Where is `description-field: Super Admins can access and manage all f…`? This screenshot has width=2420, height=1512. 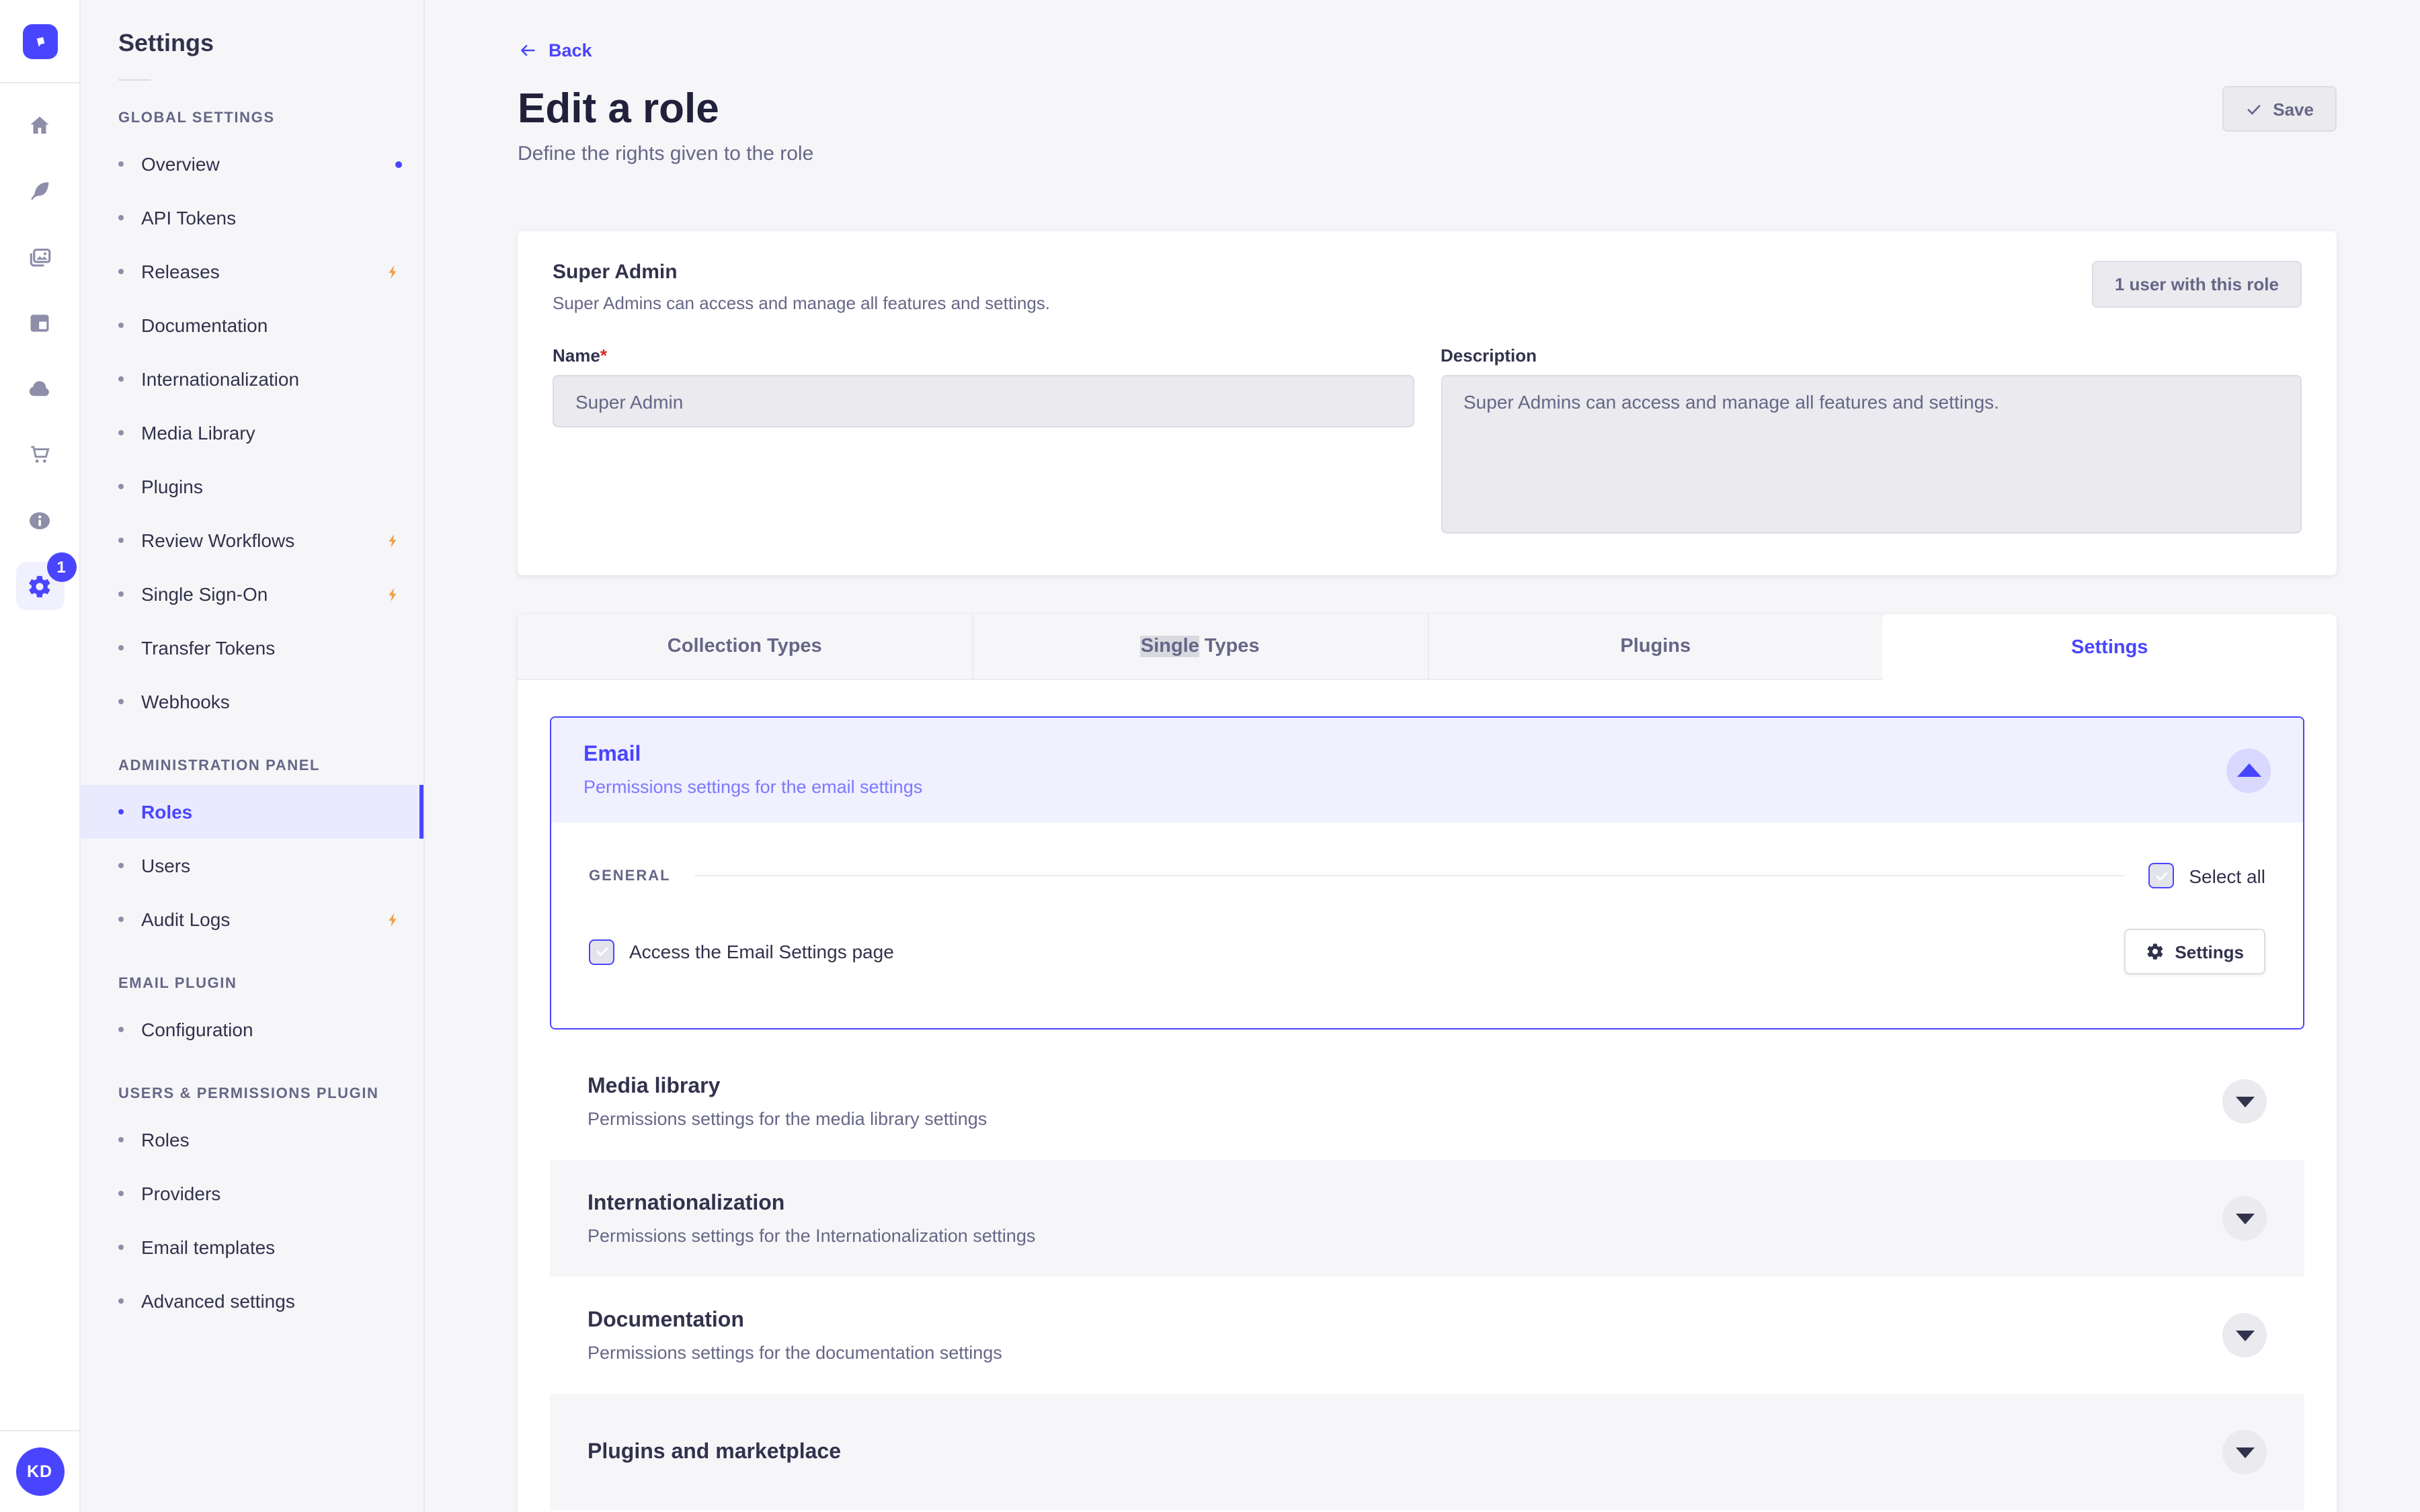
description-field: Super Admins can access and manage all f… is located at coordinates (1872, 455).